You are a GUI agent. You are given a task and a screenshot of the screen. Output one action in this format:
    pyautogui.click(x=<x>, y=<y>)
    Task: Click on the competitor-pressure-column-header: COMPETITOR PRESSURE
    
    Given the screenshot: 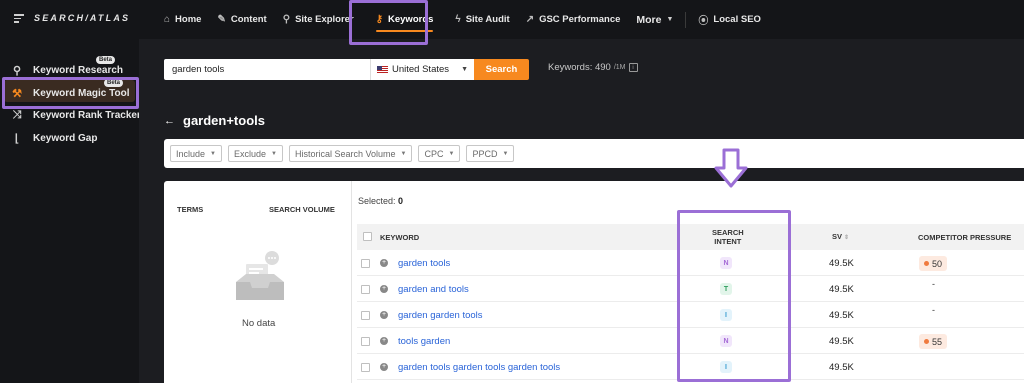 What is the action you would take?
    pyautogui.click(x=964, y=237)
    